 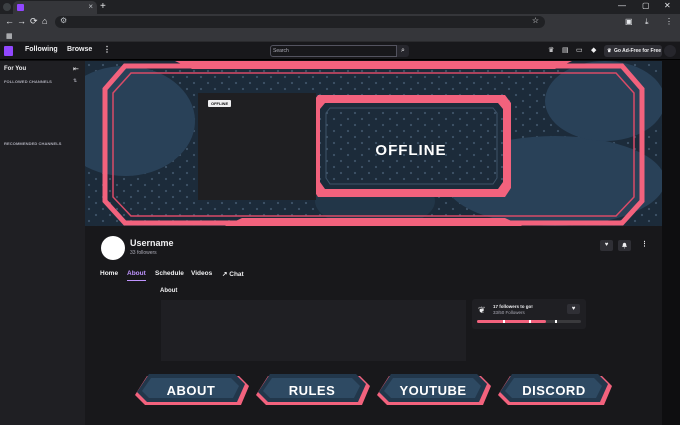 I want to click on tab-search-icon, so click(x=7, y=7).